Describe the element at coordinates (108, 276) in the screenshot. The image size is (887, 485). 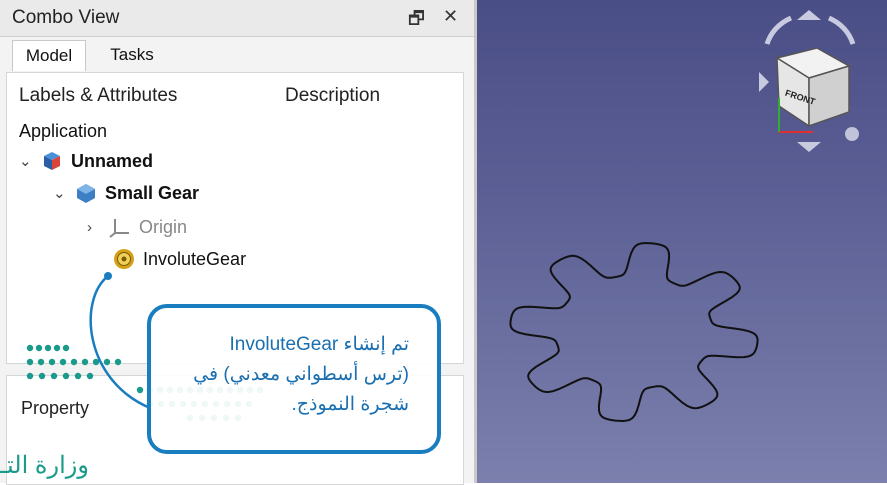
I see `callout-connector-dot` at that location.